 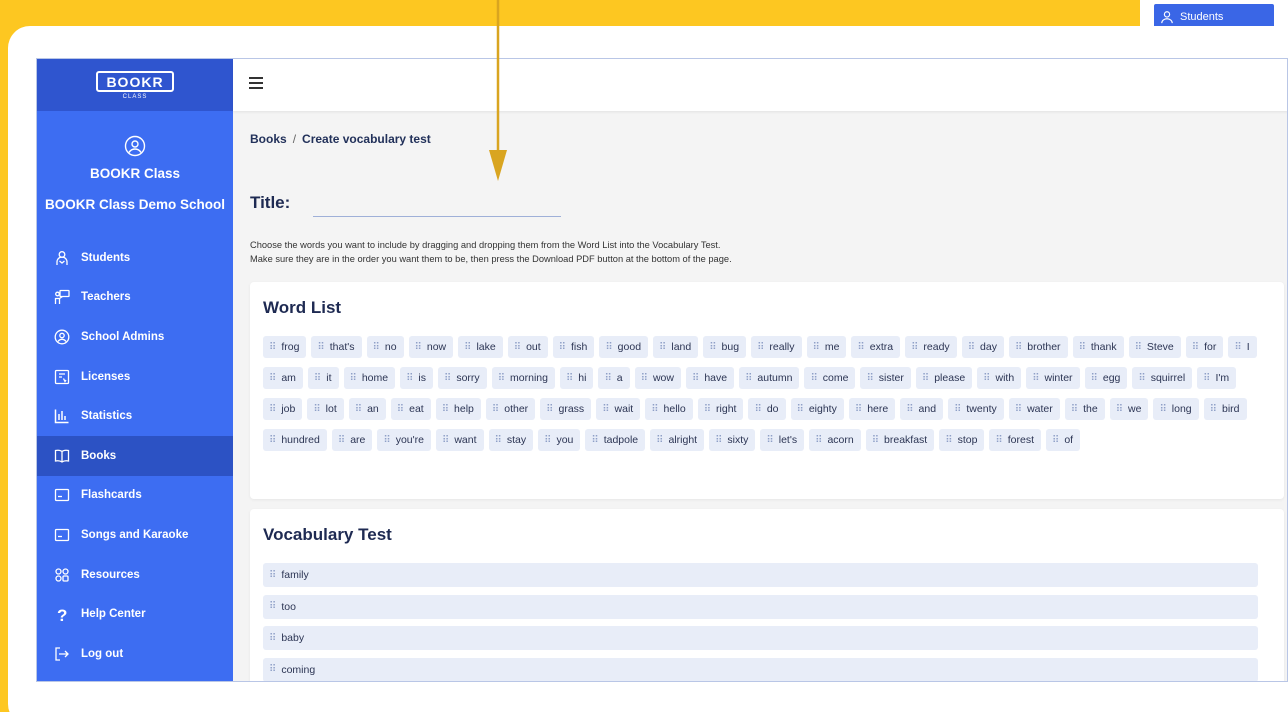 What do you see at coordinates (1038, 347) in the screenshot?
I see `word-chip: ⠿ brother` at bounding box center [1038, 347].